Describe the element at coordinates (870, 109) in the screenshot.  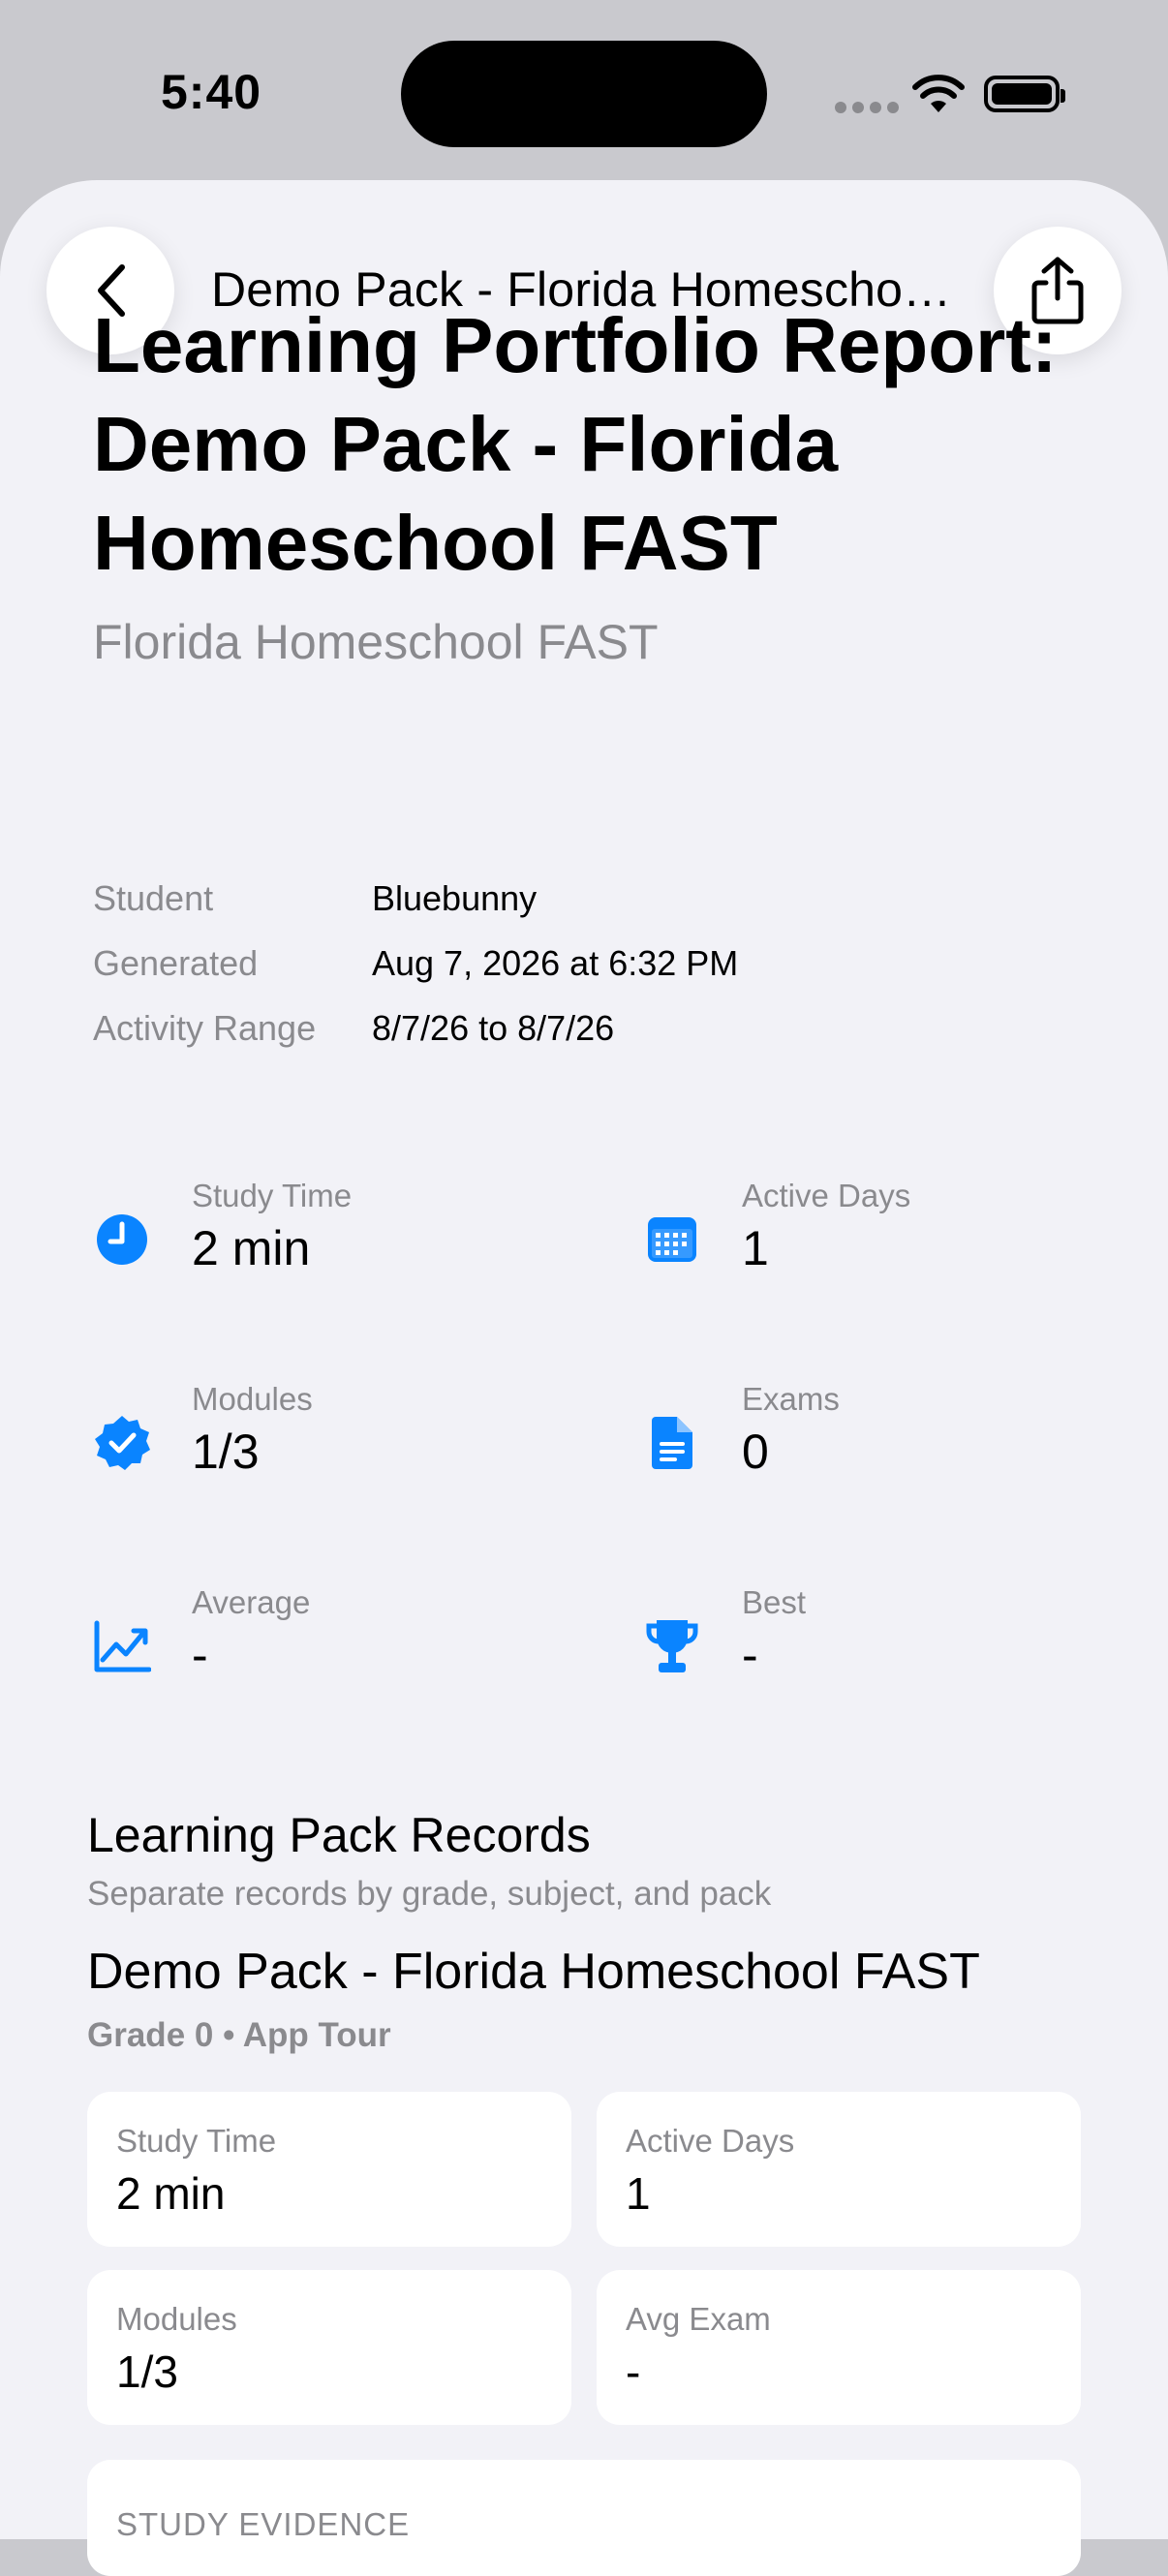
I see `cellular-signal-icon` at that location.